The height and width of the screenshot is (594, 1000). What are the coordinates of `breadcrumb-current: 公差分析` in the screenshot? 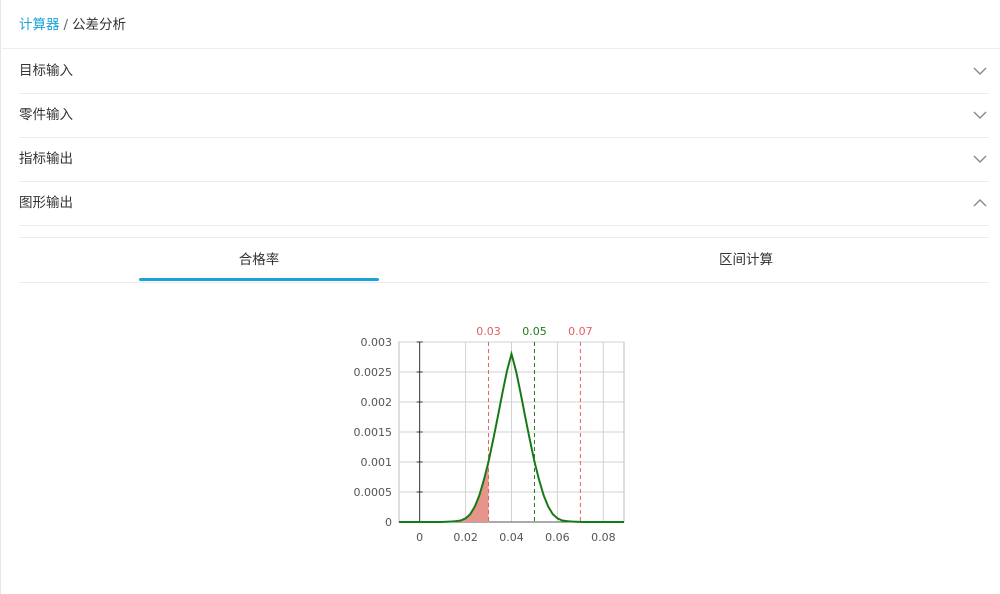 It's located at (99, 25).